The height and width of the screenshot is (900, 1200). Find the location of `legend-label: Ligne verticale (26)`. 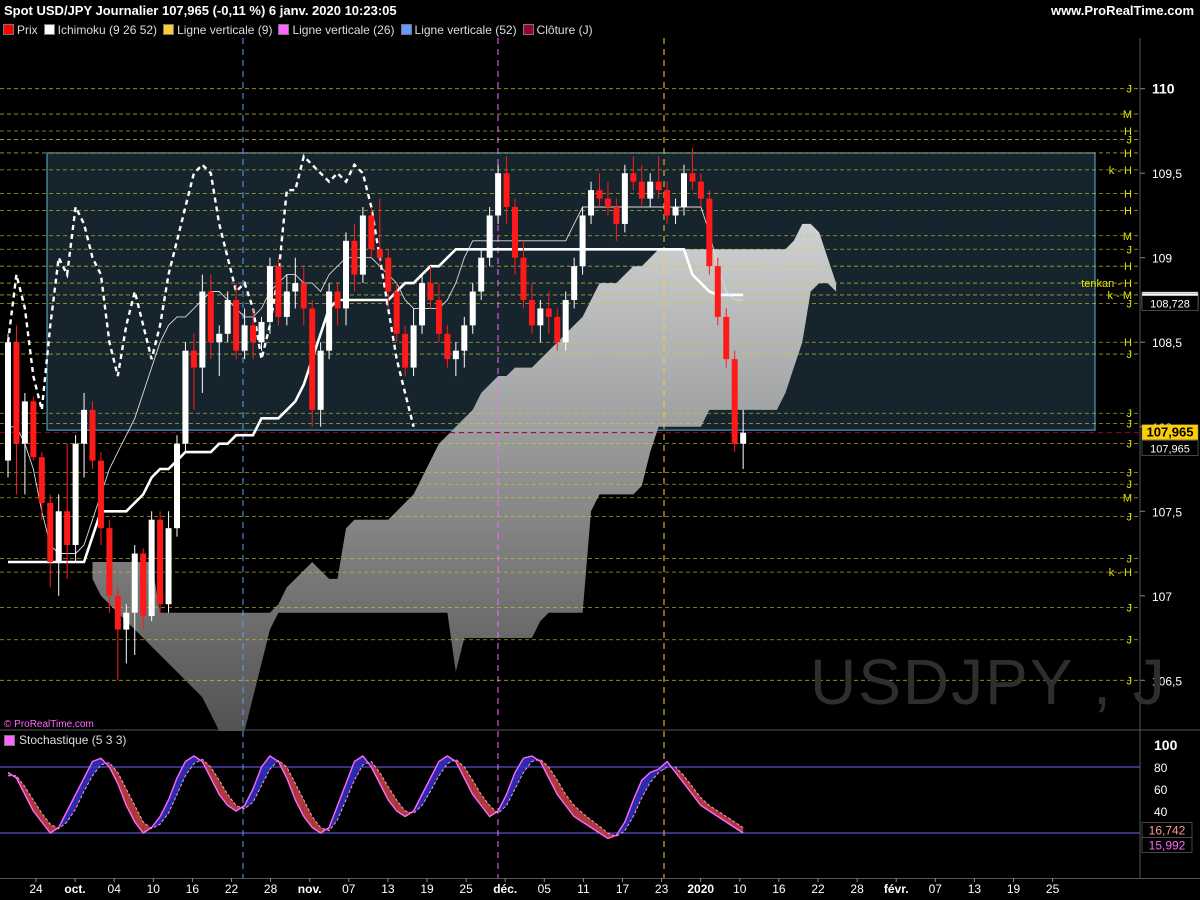

legend-label: Ligne verticale (26) is located at coordinates (343, 29).